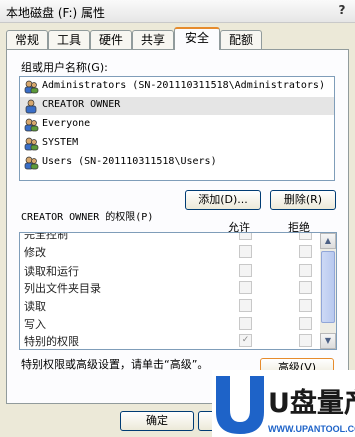 The width and height of the screenshot is (355, 437). Describe the element at coordinates (64, 67) in the screenshot. I see `group-user-label: 组或用户名称(G):` at that location.